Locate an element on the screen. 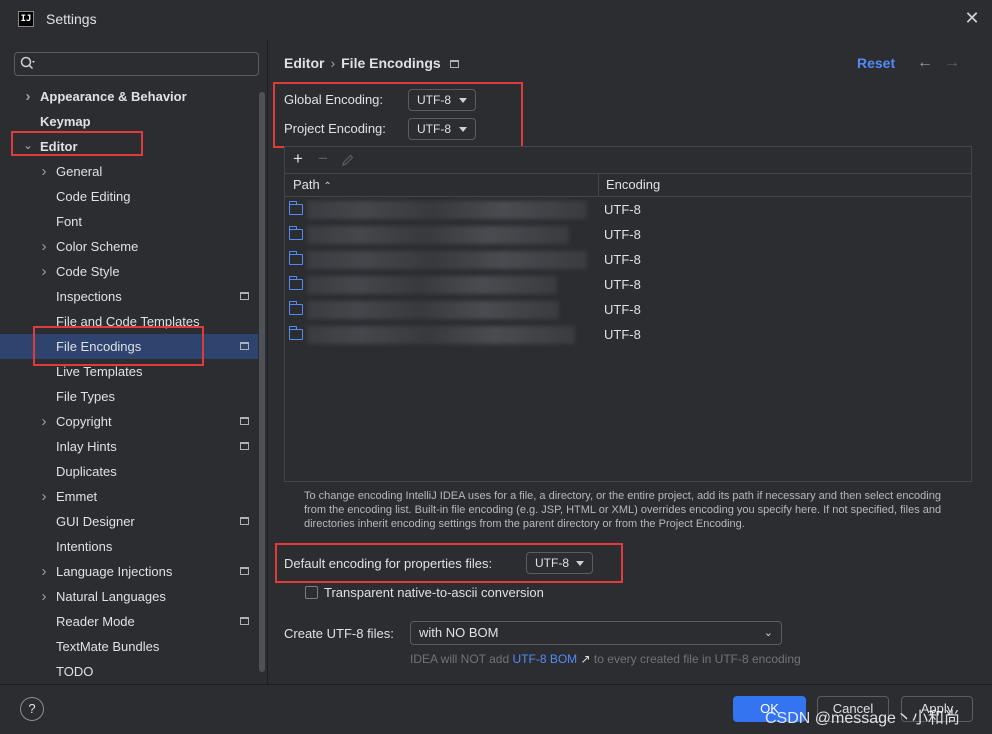 Image resolution: width=992 pixels, height=734 pixels. sidebar-item-live-templates: Live Templates is located at coordinates (129, 371).